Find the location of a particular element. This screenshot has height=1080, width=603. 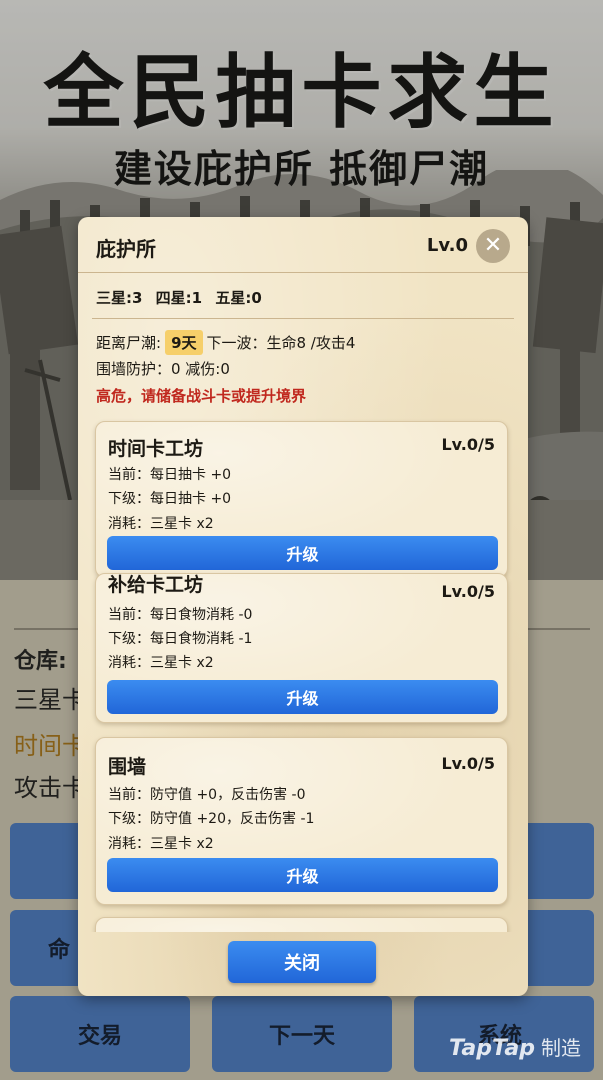

star-card-counts: 三星:3 四星:1 五星:0 is located at coordinates (183, 297).